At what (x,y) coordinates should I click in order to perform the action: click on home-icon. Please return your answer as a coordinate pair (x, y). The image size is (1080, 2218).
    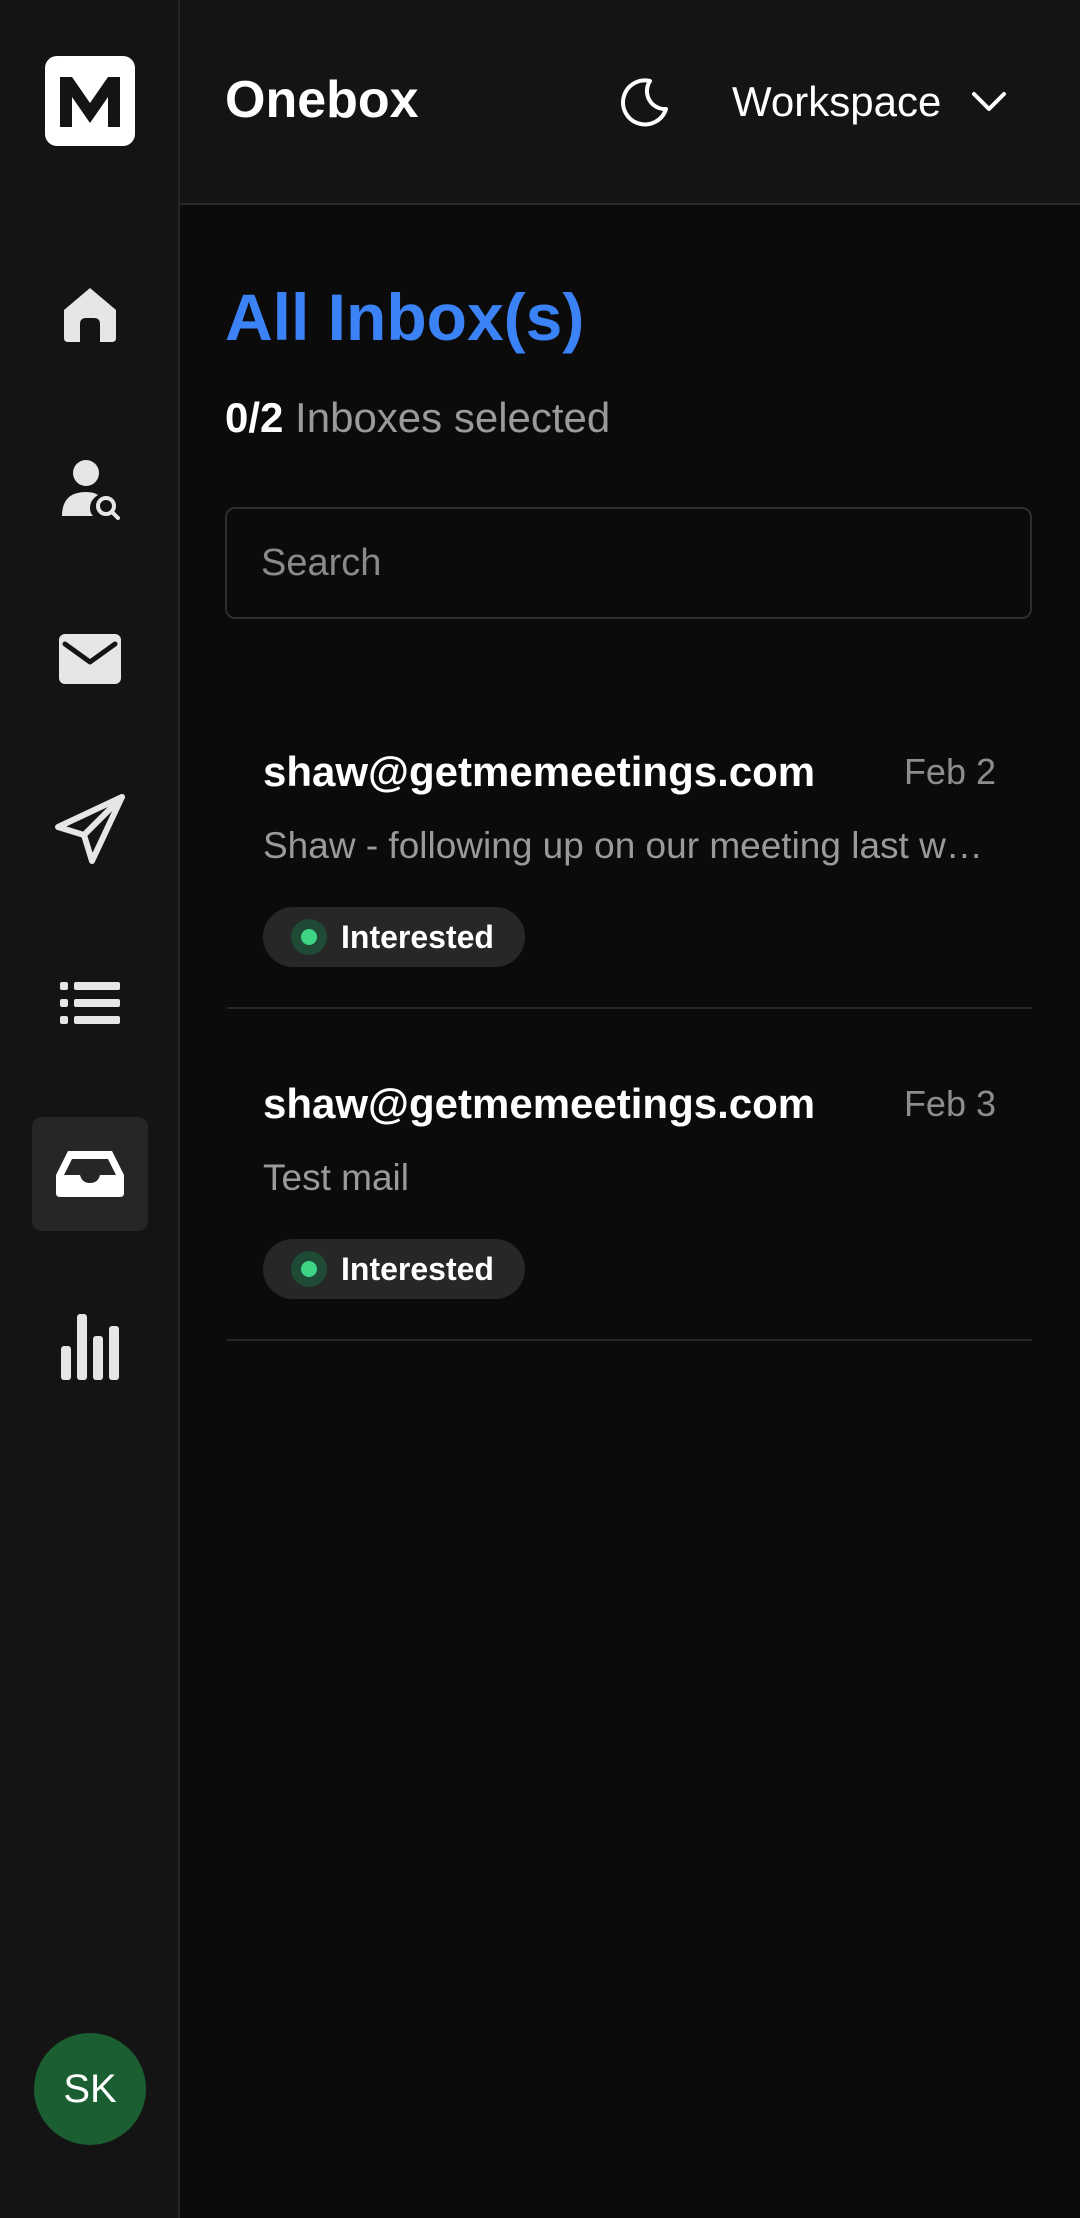
    Looking at the image, I should click on (90, 315).